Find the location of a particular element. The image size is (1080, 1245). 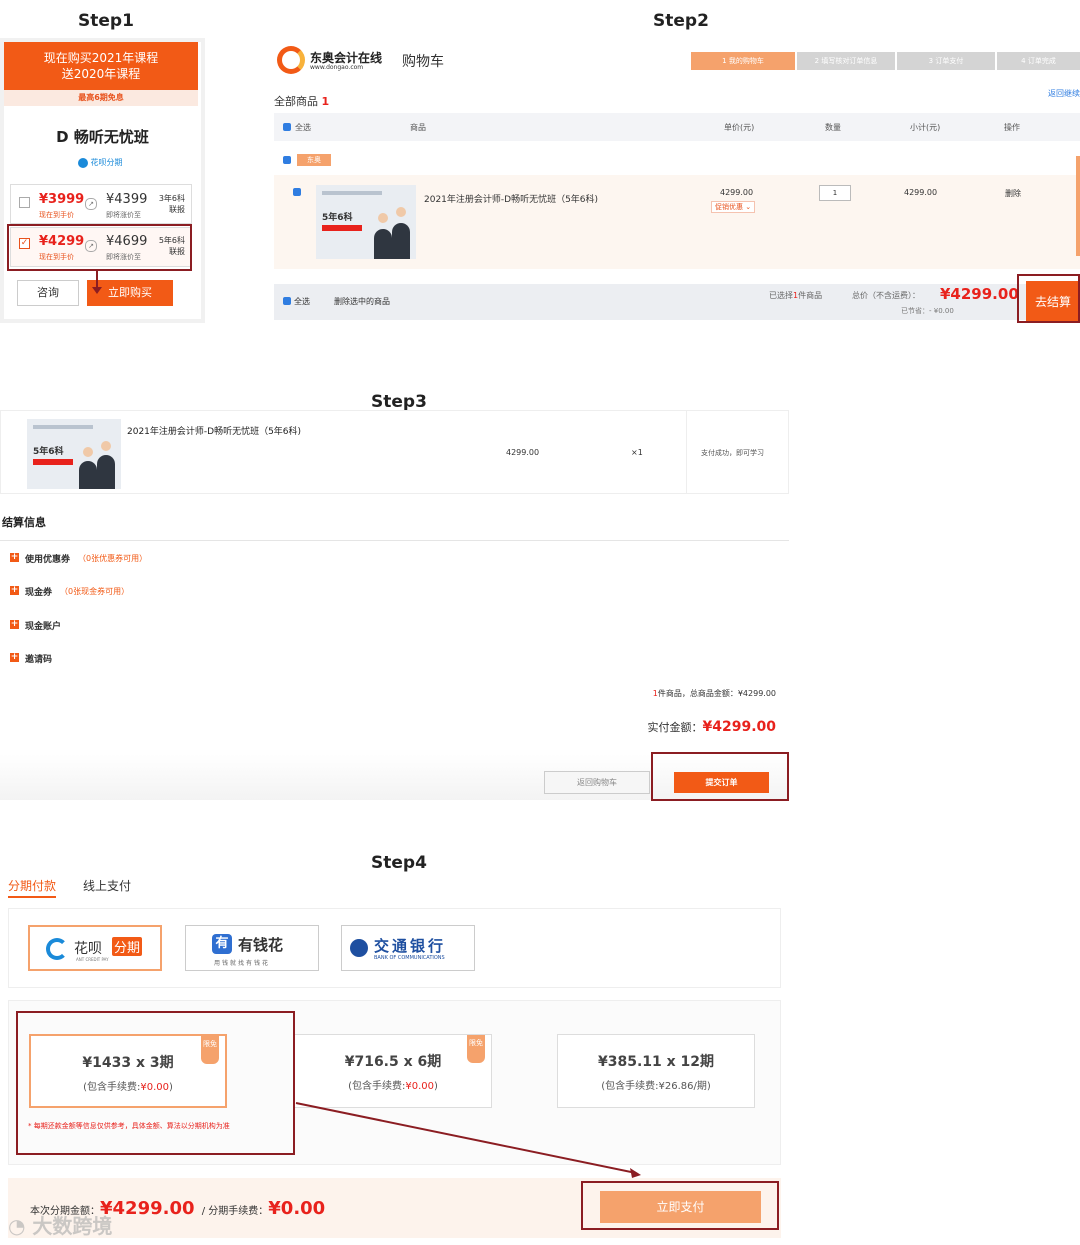

coupon-row: + 使用优惠券 （0张优惠券可用） is located at coordinates (160, 558).